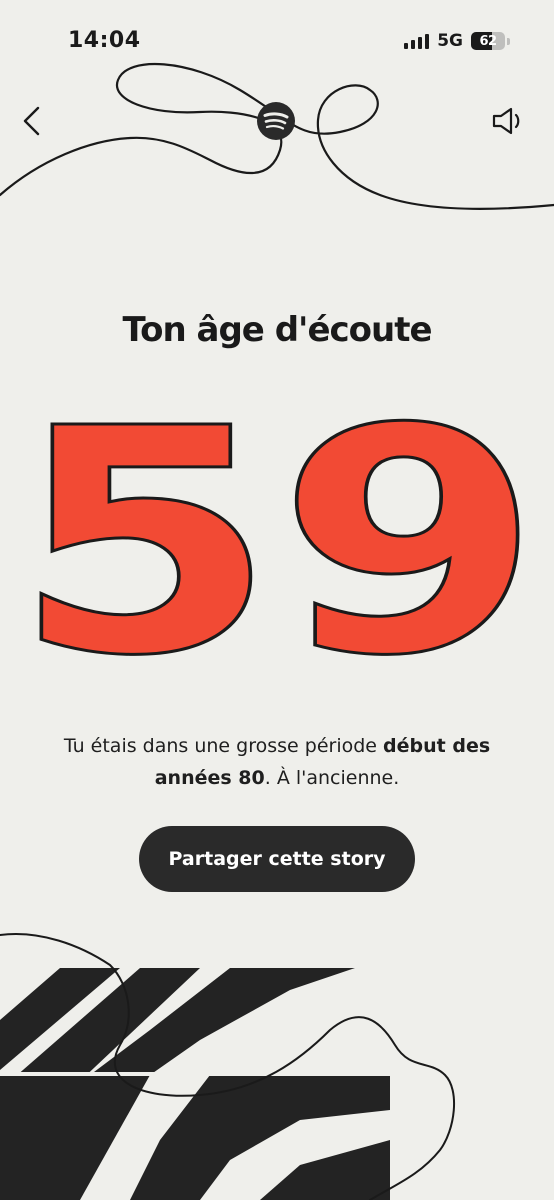 The width and height of the screenshot is (554, 1200). I want to click on battery-icon: 62, so click(488, 41).